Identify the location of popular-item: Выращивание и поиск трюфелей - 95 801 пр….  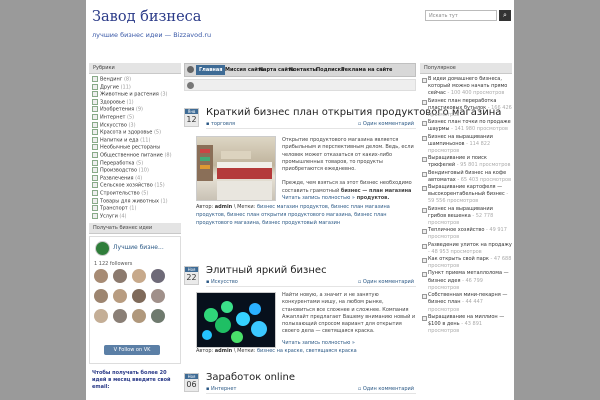
(466, 162).